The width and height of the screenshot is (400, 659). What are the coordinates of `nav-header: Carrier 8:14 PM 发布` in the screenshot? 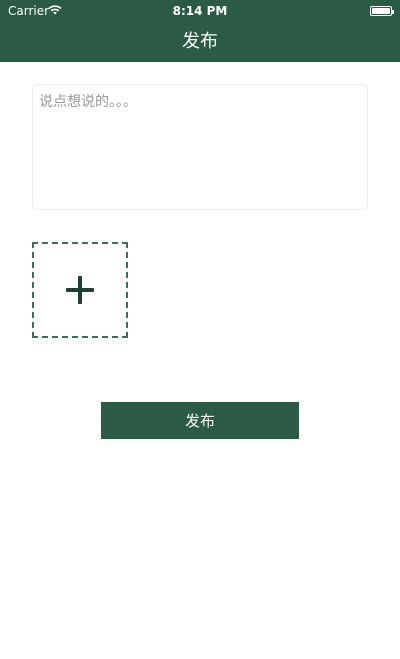 It's located at (200, 31).